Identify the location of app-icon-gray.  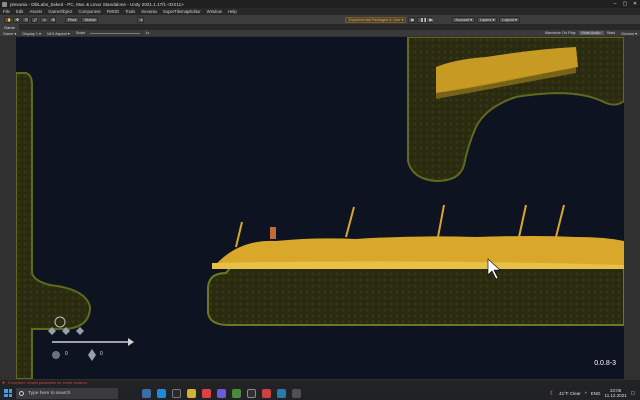
(296, 393).